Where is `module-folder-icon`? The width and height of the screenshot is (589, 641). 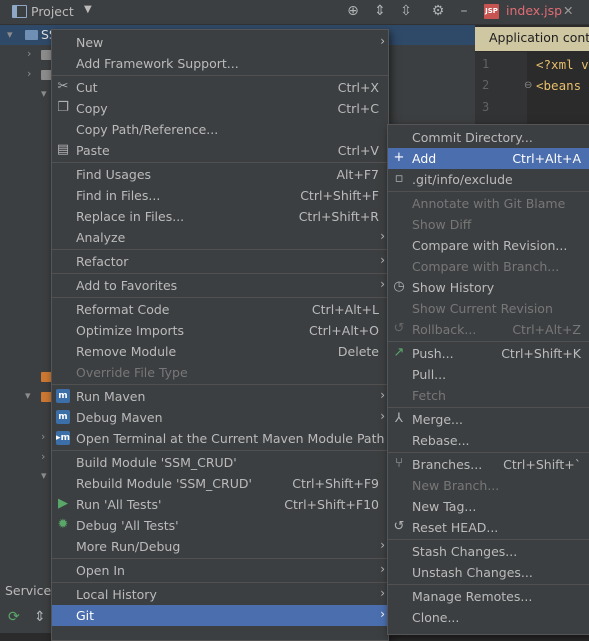
module-folder-icon is located at coordinates (31, 35).